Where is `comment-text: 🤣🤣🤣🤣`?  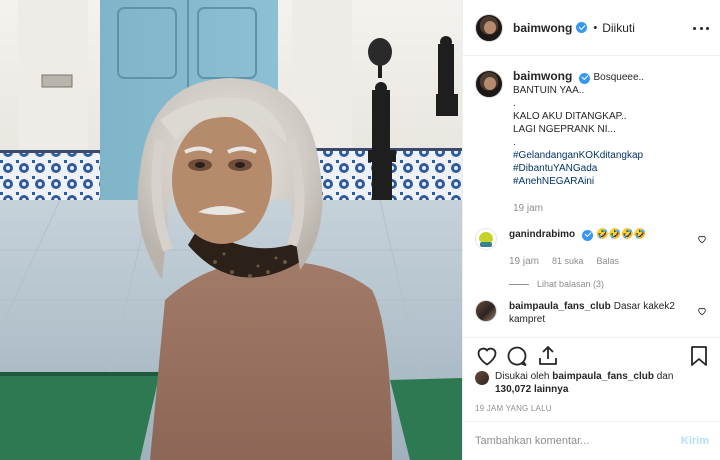 comment-text: 🤣🤣🤣🤣 is located at coordinates (621, 234).